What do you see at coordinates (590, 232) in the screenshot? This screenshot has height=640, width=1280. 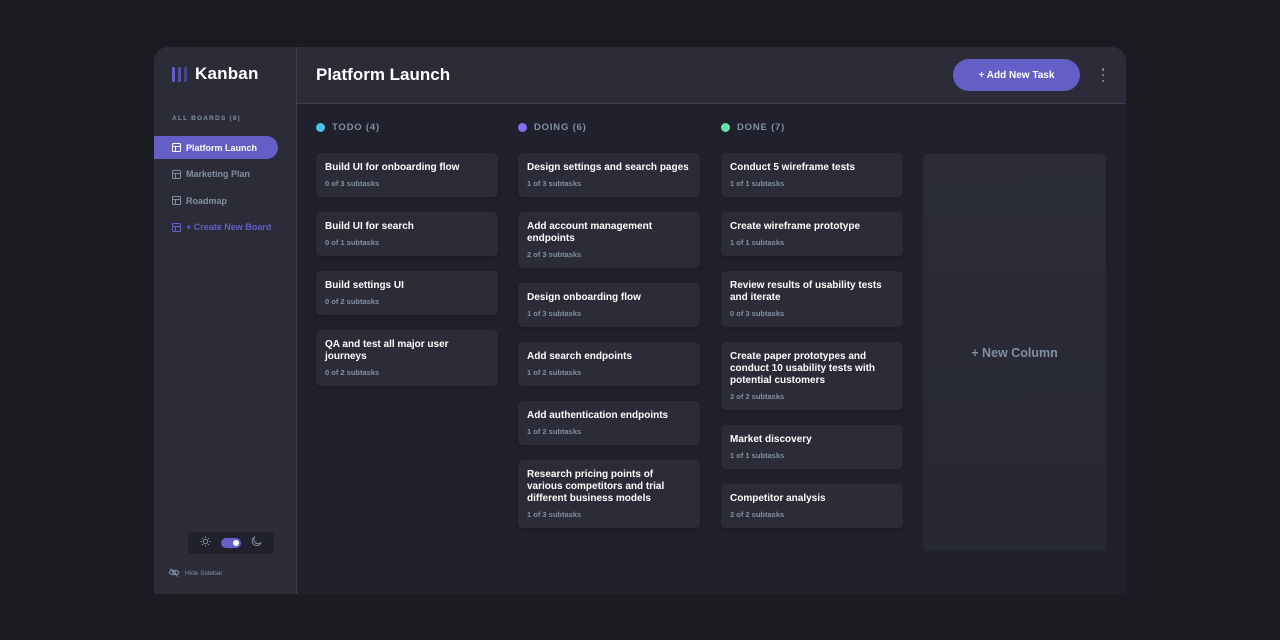 I see `task-title: Add account management endpoints` at bounding box center [590, 232].